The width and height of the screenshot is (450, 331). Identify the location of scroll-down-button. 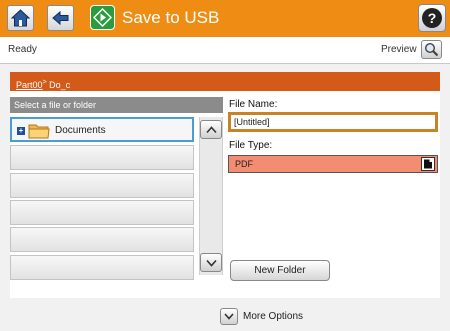
(211, 262).